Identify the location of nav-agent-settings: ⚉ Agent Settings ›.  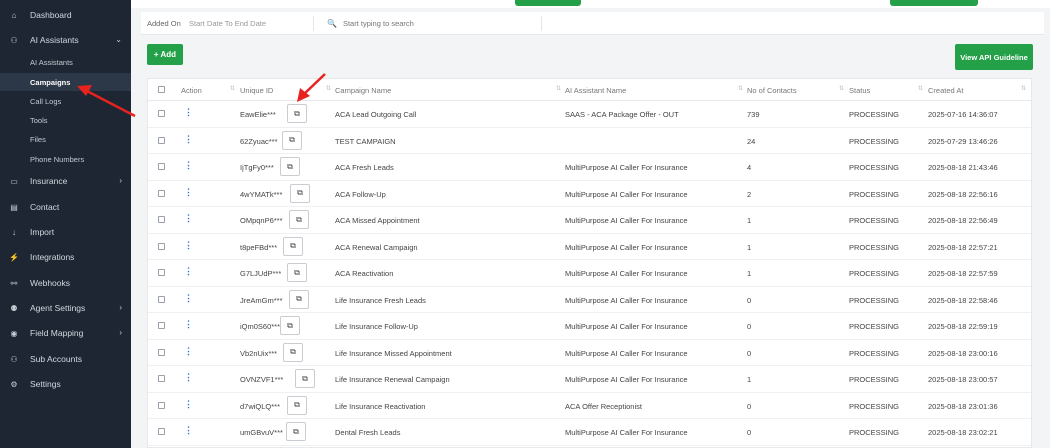
(65, 308).